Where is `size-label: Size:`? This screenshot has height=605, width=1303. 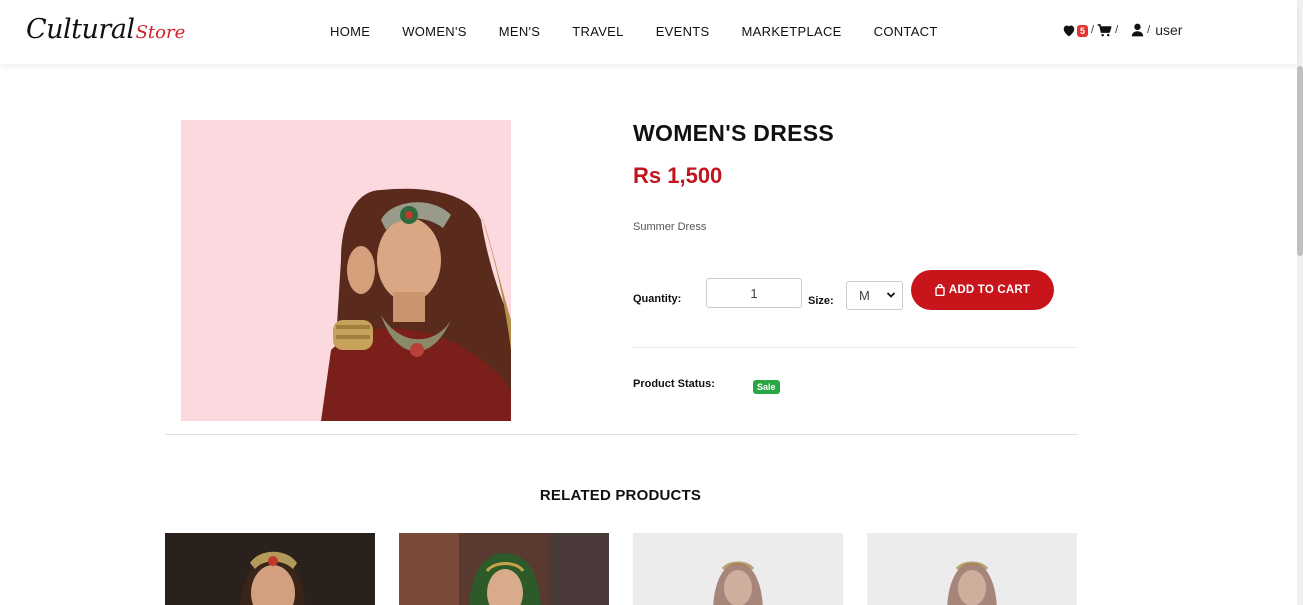 size-label: Size: is located at coordinates (821, 301).